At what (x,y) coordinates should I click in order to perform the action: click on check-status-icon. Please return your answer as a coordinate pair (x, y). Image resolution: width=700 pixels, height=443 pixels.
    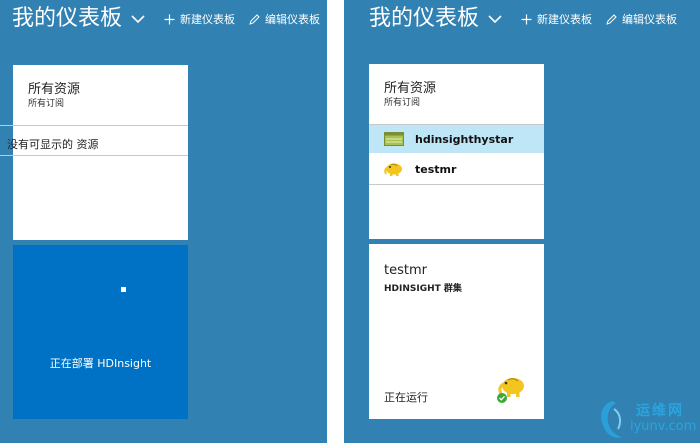
    Looking at the image, I should click on (502, 398).